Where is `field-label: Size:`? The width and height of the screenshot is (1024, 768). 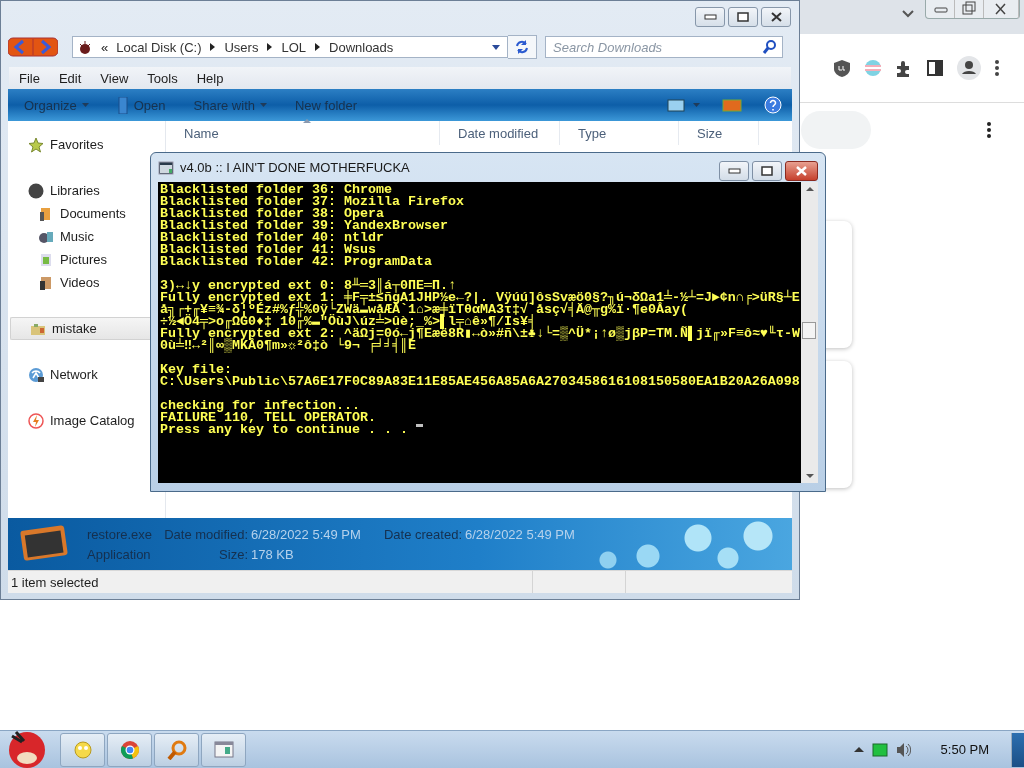
field-label: Size: is located at coordinates (233, 554).